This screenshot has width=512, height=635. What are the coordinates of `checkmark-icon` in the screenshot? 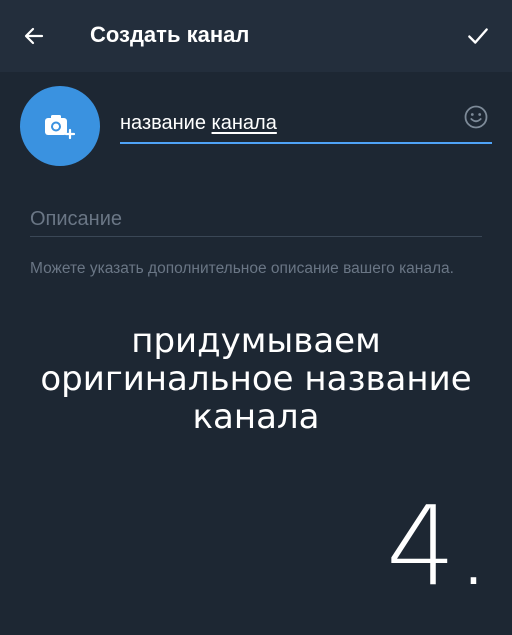 It's located at (478, 36).